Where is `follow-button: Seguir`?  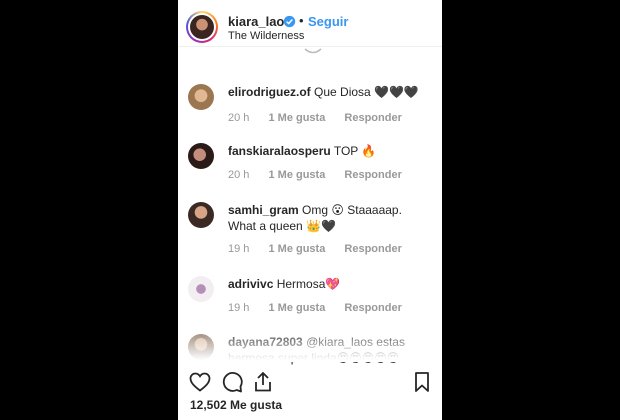 follow-button: Seguir is located at coordinates (328, 21).